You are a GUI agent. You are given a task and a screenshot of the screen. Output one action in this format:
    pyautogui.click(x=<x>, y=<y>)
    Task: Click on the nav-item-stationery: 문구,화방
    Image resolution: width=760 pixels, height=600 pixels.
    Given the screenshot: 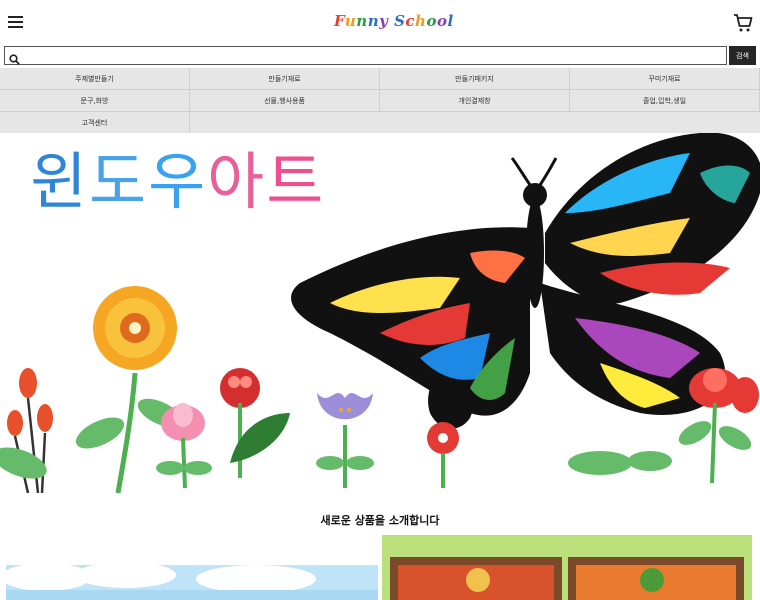 What is the action you would take?
    pyautogui.click(x=95, y=101)
    